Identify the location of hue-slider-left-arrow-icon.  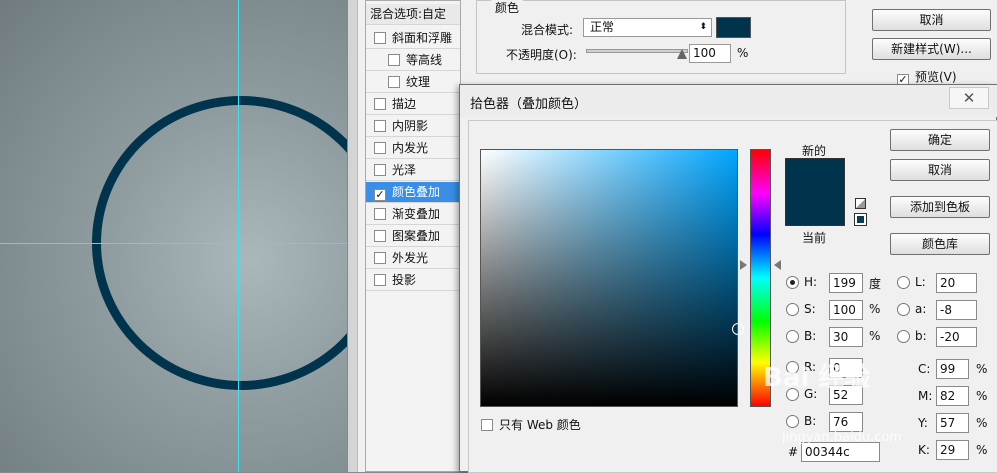
(743, 265).